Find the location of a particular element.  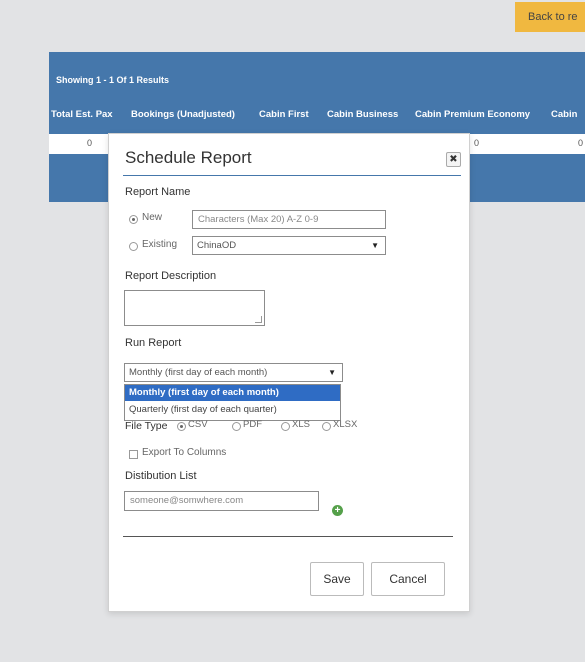

option-quarterly: Quarterly (first day of each quarter) is located at coordinates (232, 410).